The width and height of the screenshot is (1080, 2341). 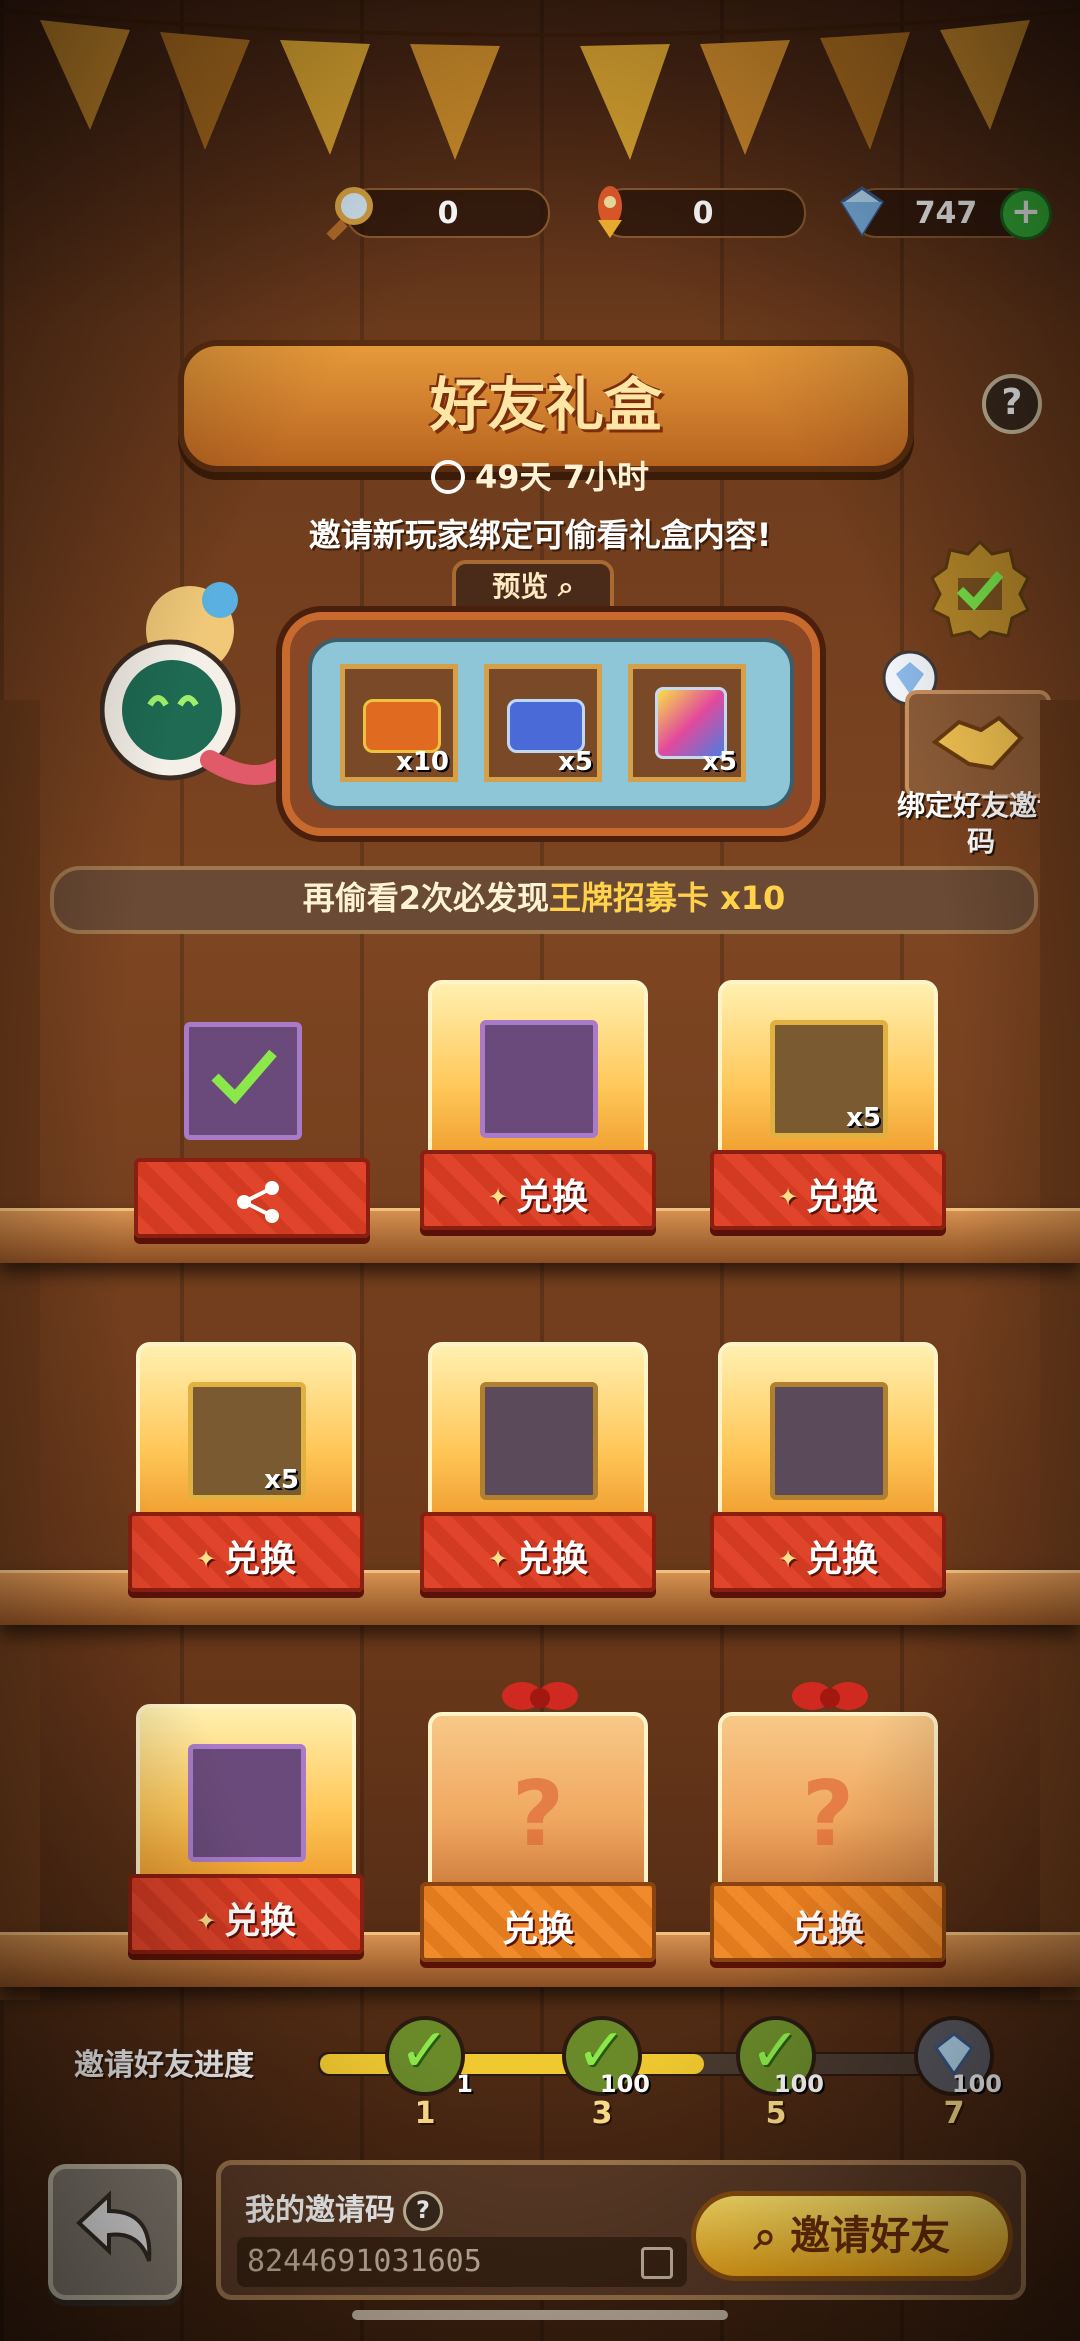 I want to click on item-count: x5, so click(x=281, y=1480).